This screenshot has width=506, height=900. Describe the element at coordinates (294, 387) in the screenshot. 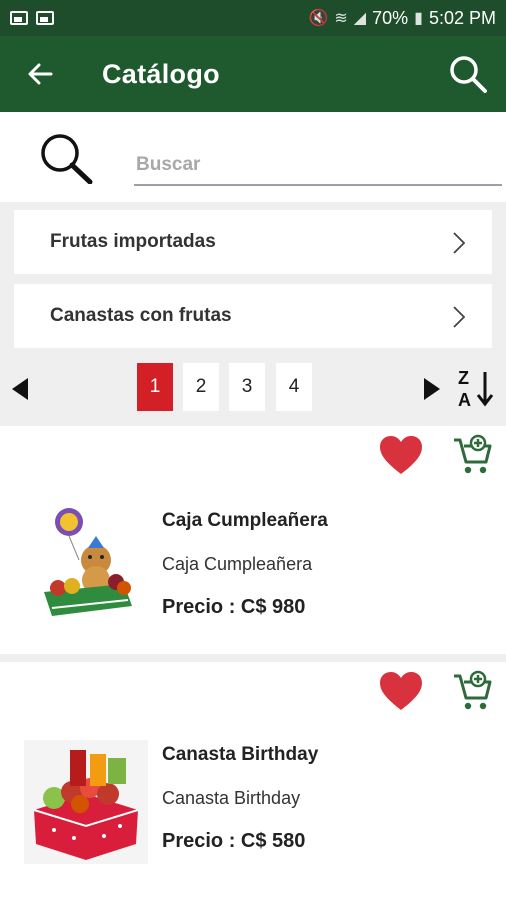

I see `page-button-4: 4` at that location.